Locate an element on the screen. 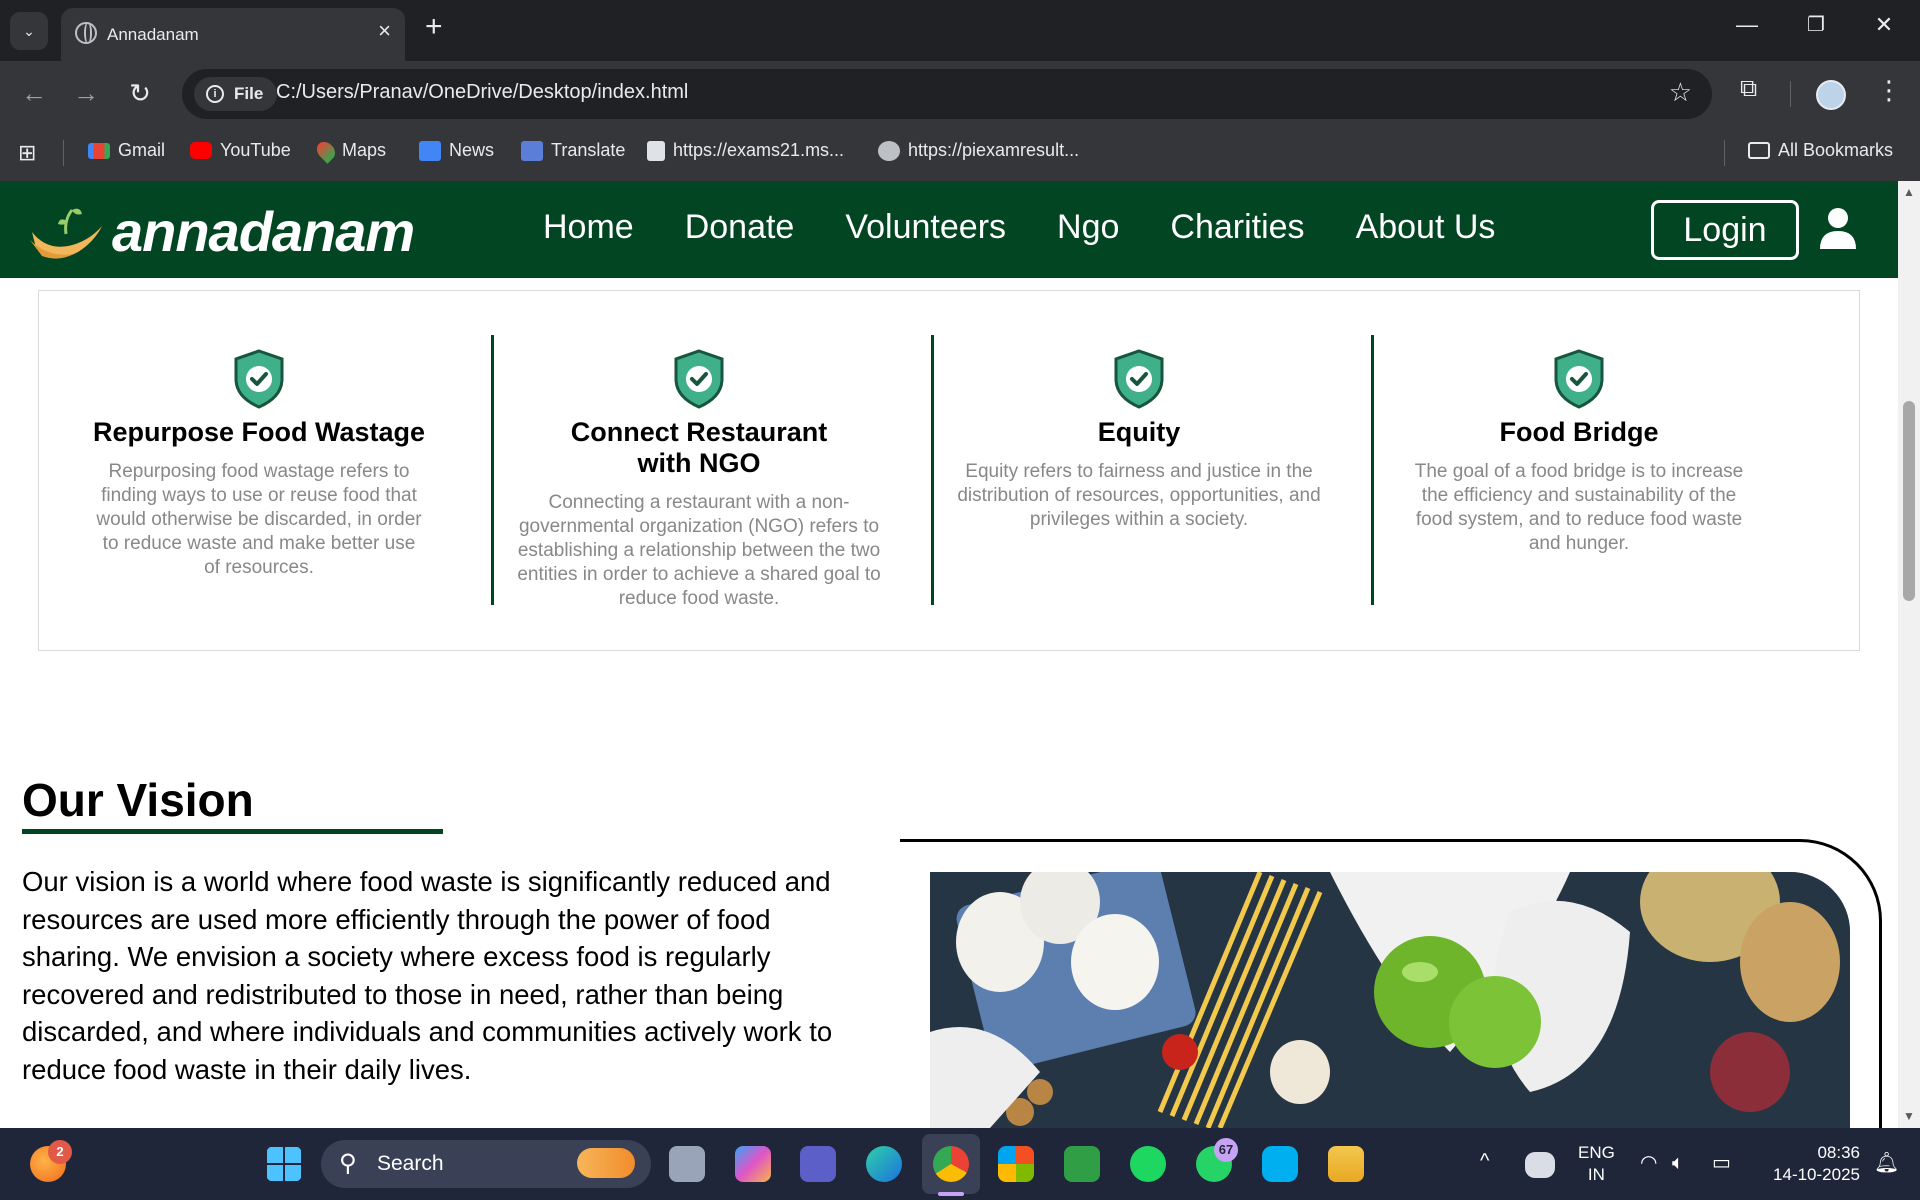 This screenshot has width=1920, height=1200. extensions-icon: ⧉ is located at coordinates (1748, 89).